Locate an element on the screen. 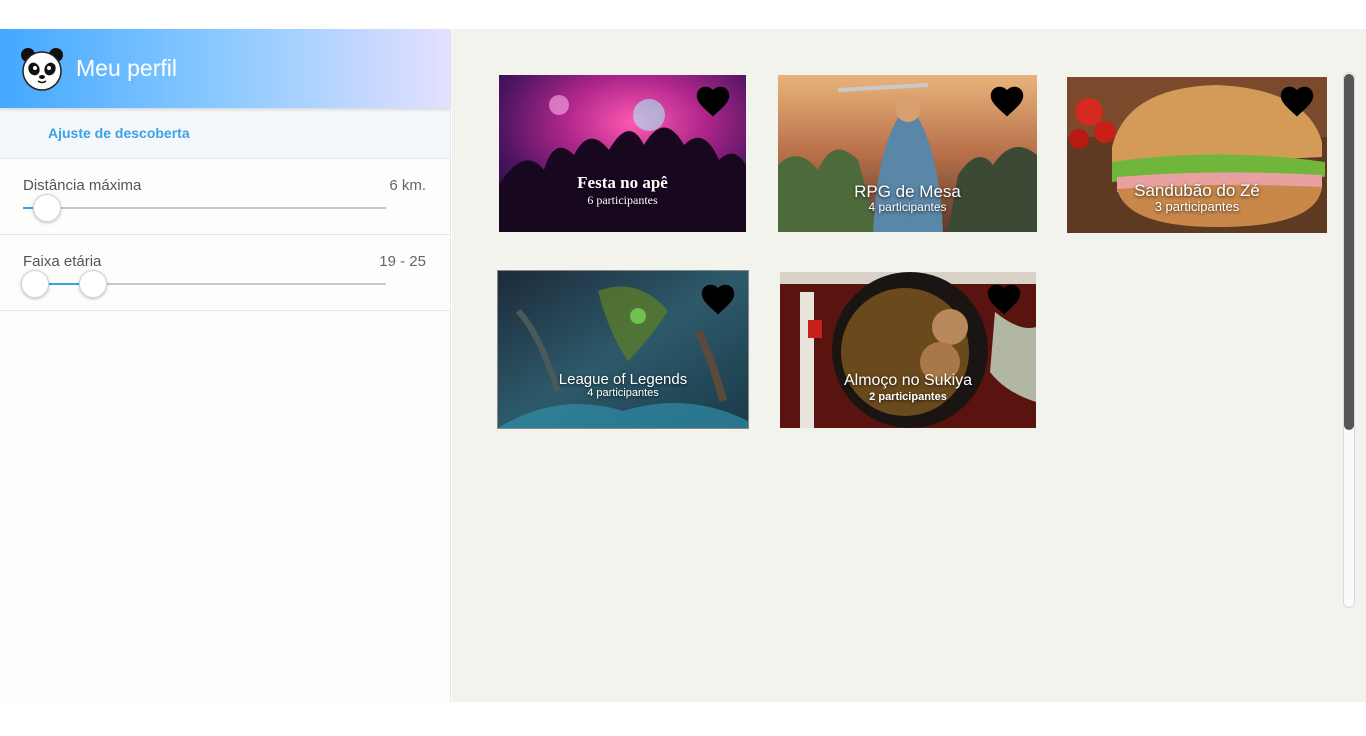 This screenshot has width=1366, height=736. event-title: Almoço no Sukiya is located at coordinates (908, 380).